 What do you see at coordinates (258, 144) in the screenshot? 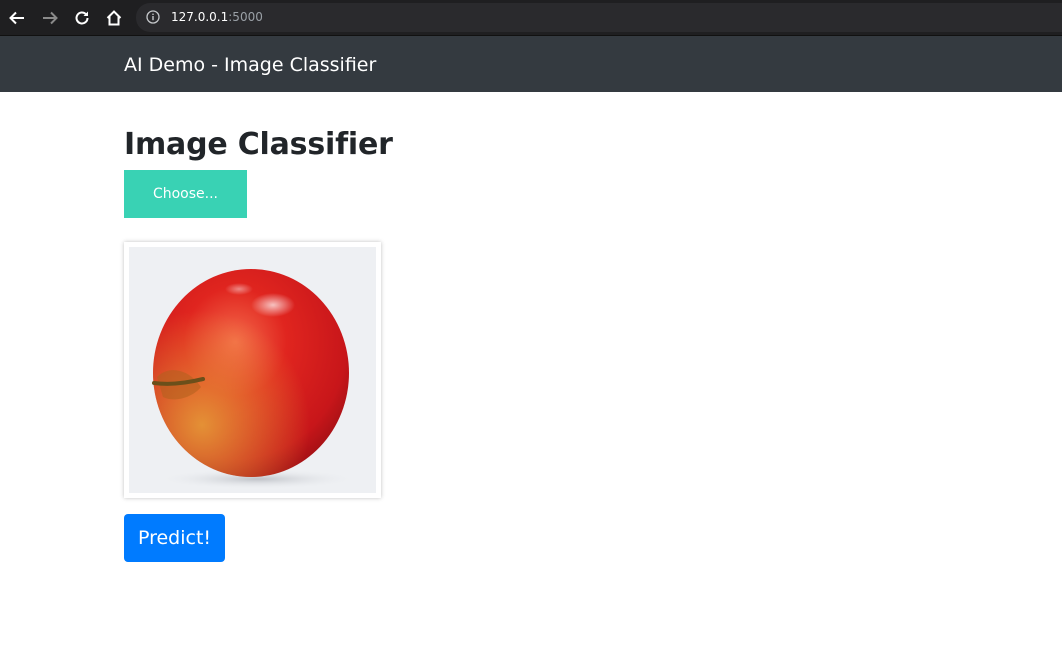
I see `page-title: Image Classifier` at bounding box center [258, 144].